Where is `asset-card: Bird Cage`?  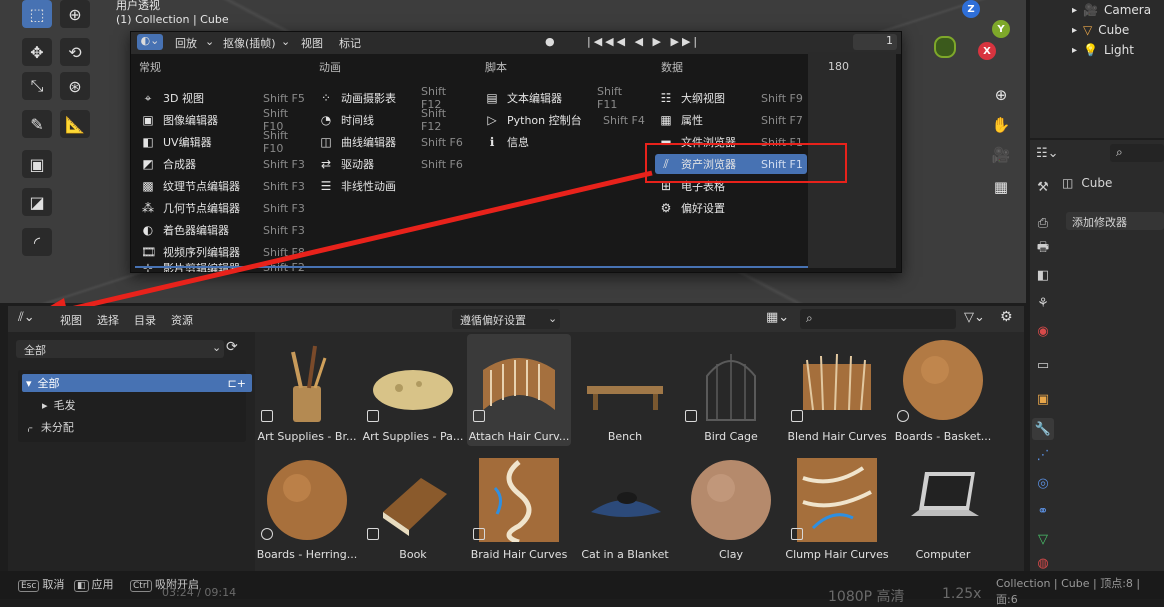
asset-card: Bird Cage is located at coordinates (731, 390).